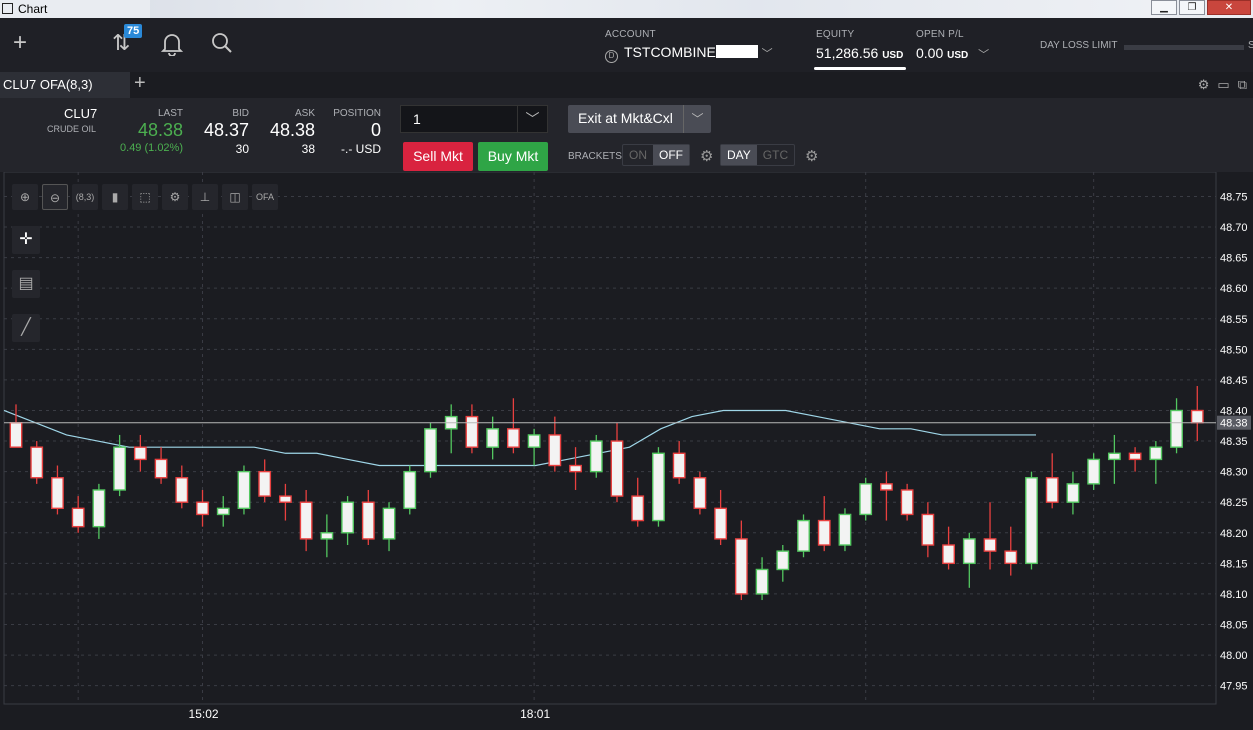 This screenshot has width=1253, height=730. What do you see at coordinates (847, 53) in the screenshot?
I see `equity-value: 51,286.56` at bounding box center [847, 53].